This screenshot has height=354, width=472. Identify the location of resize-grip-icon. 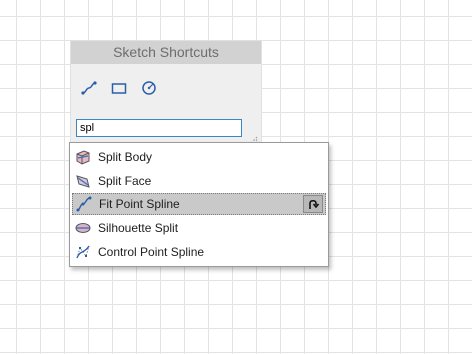
(254, 137).